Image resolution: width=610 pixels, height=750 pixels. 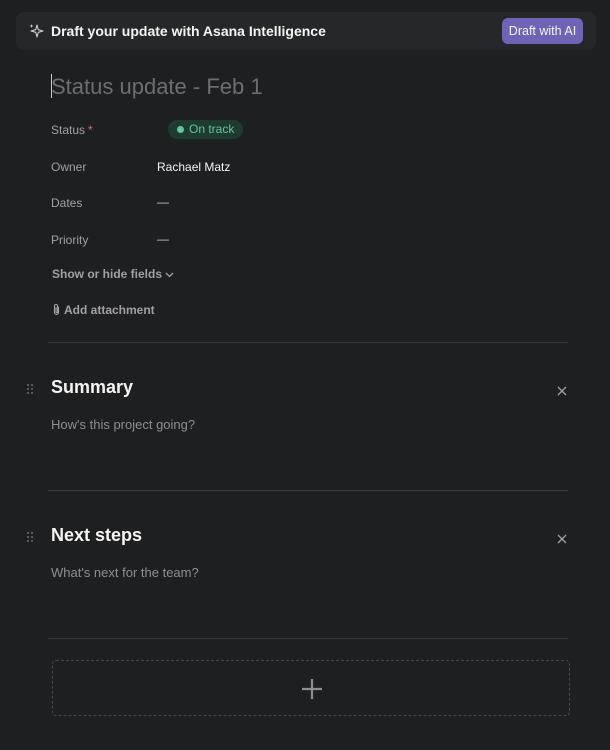 I want to click on add-section-button, so click(x=311, y=688).